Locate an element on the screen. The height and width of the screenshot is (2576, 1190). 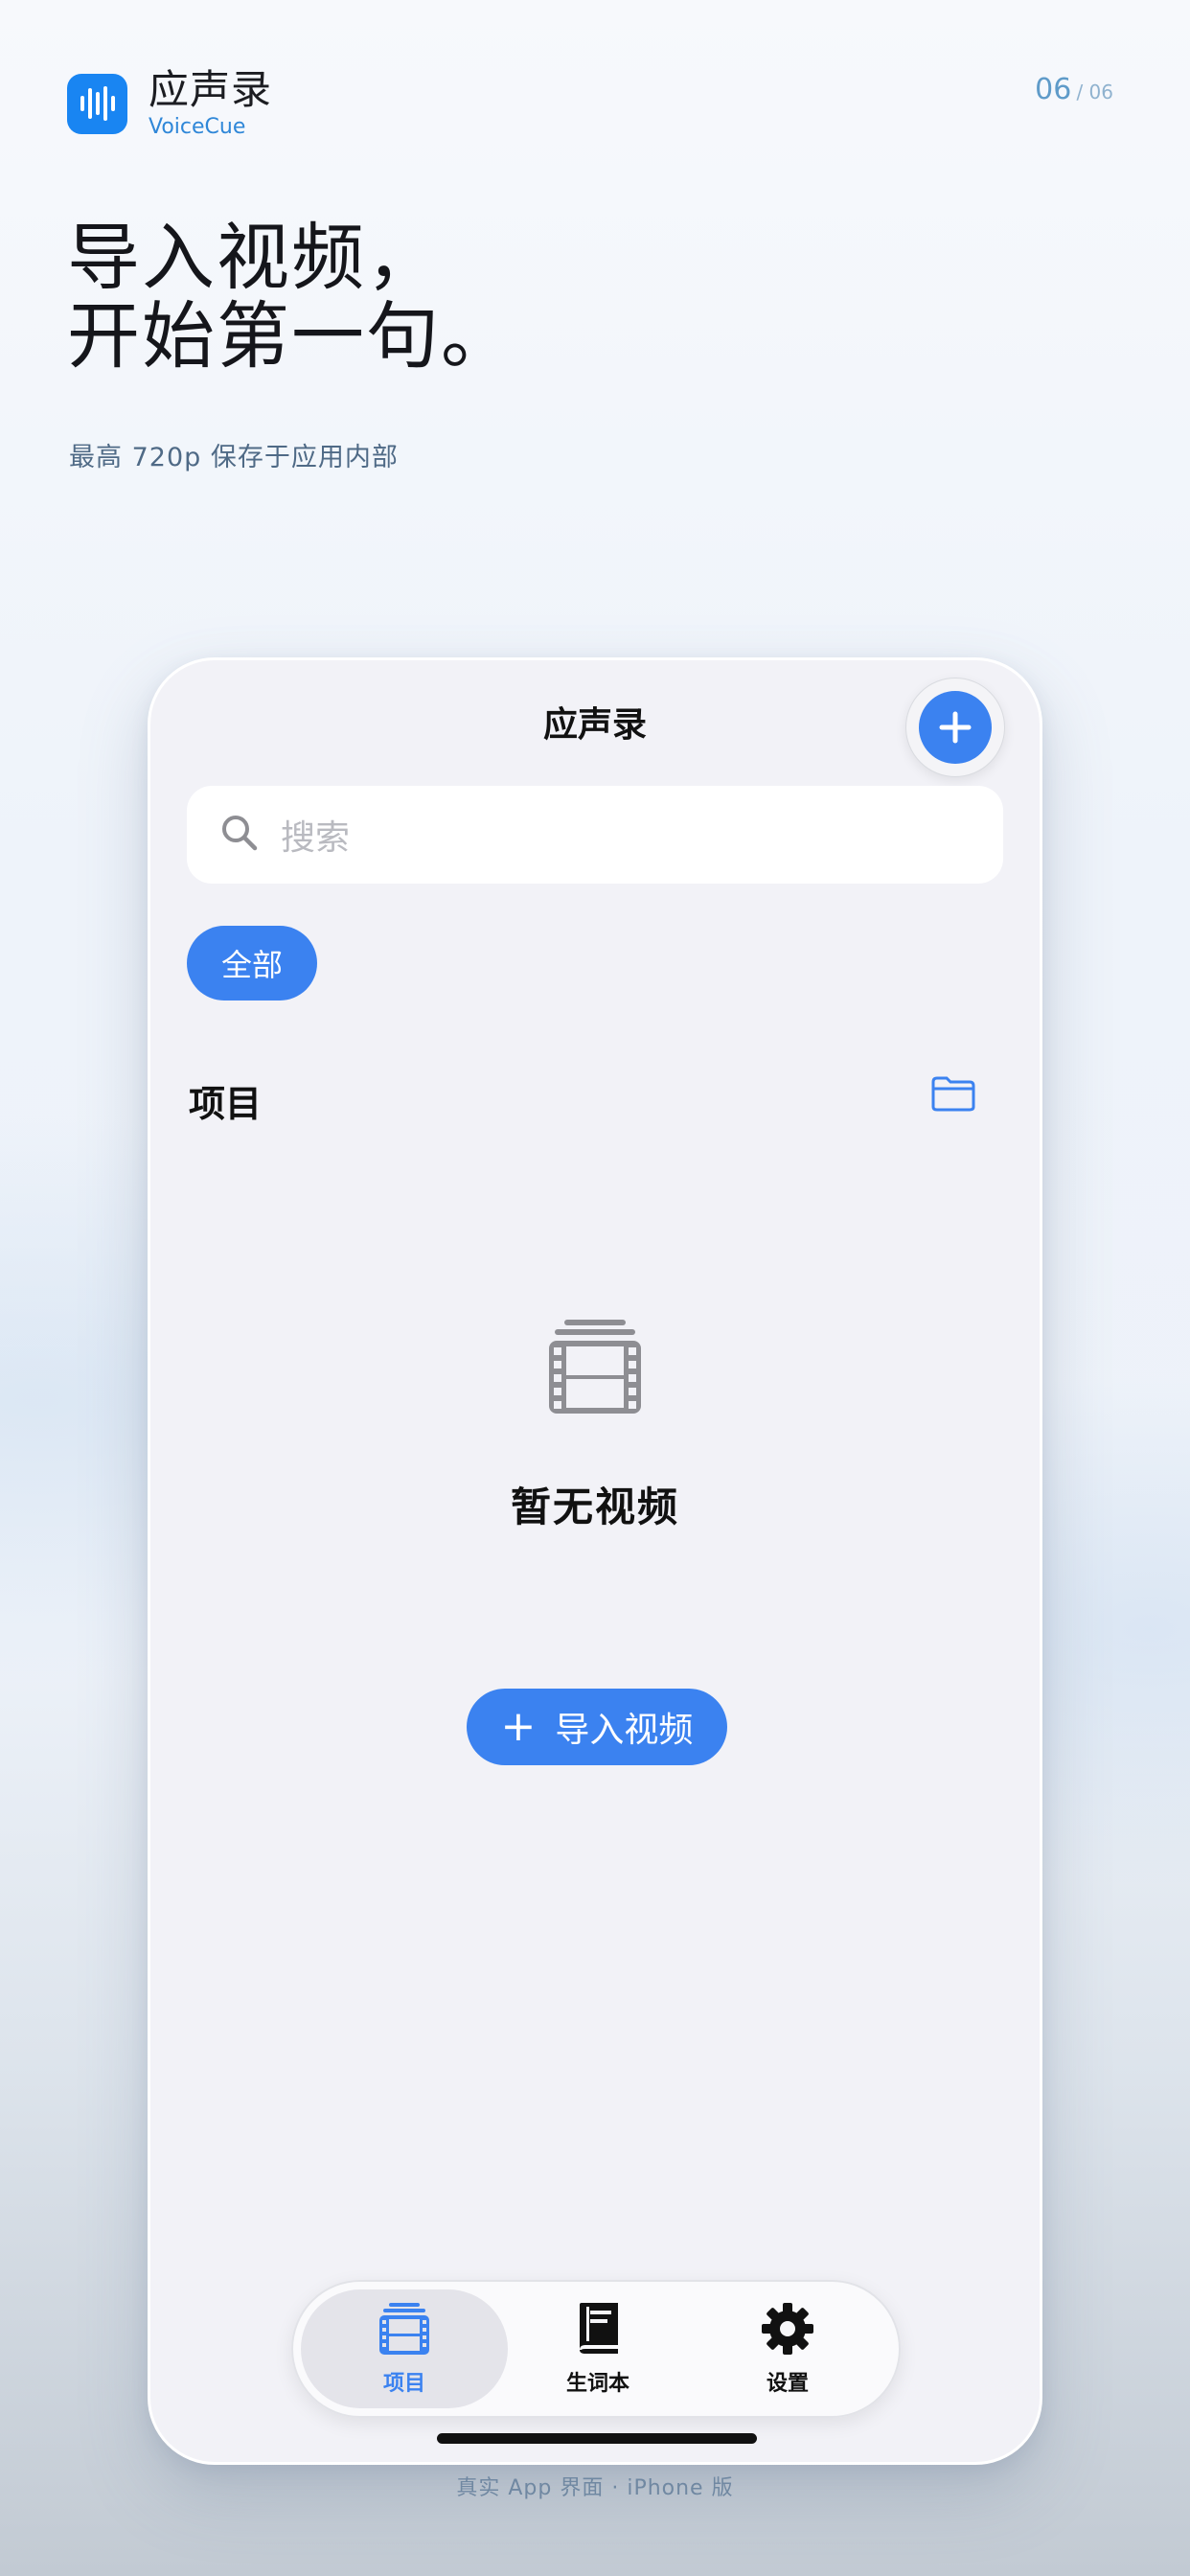
subheadline: 最高 720p 保存于应用内部 is located at coordinates (234, 457).